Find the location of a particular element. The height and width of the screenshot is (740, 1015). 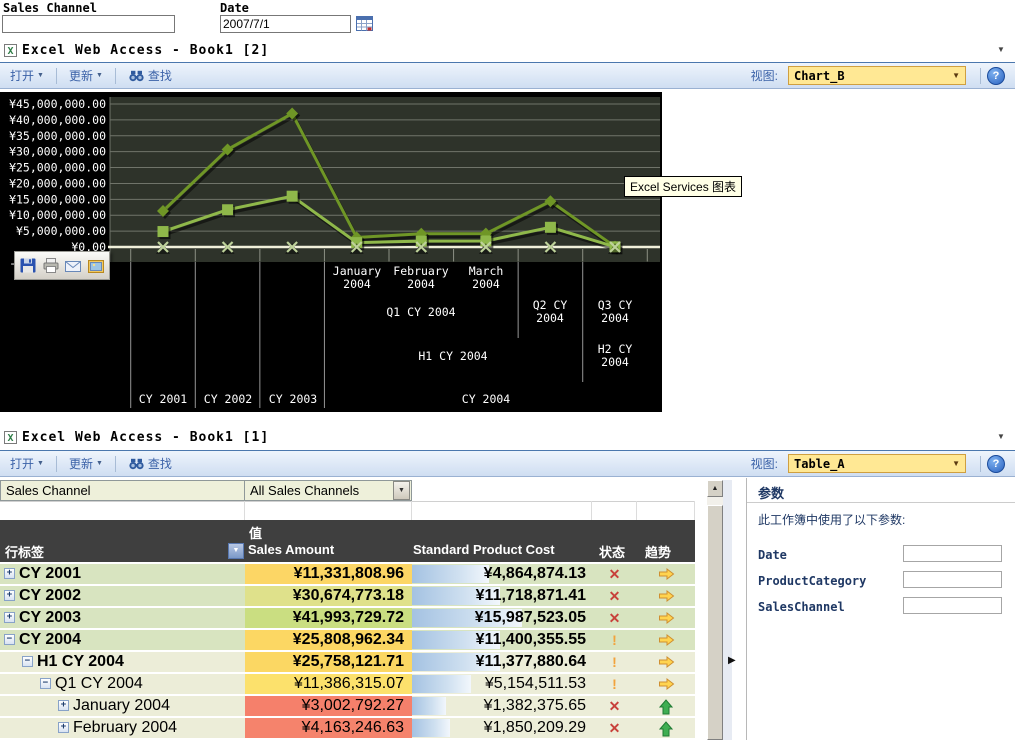

open-label: 打开 is located at coordinates (22, 464).